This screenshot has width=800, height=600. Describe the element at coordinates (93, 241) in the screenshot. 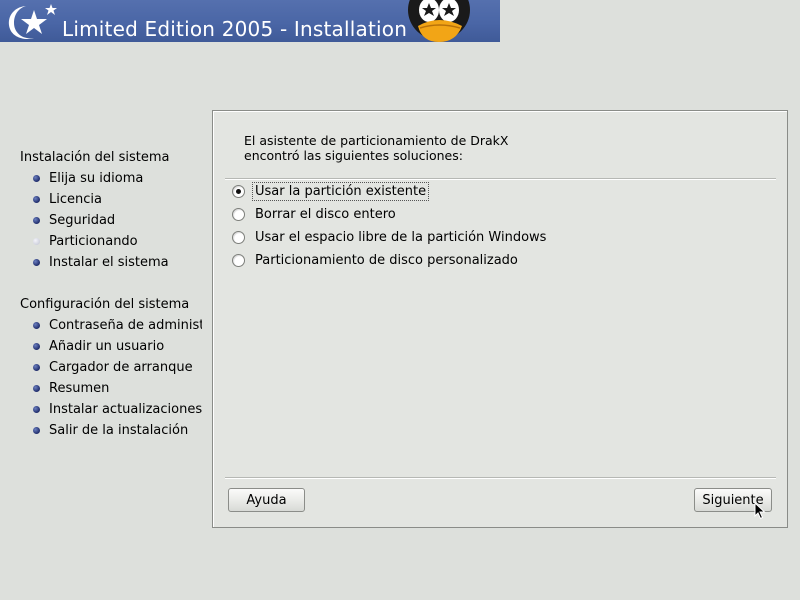

I see `step-label: Particionando` at that location.